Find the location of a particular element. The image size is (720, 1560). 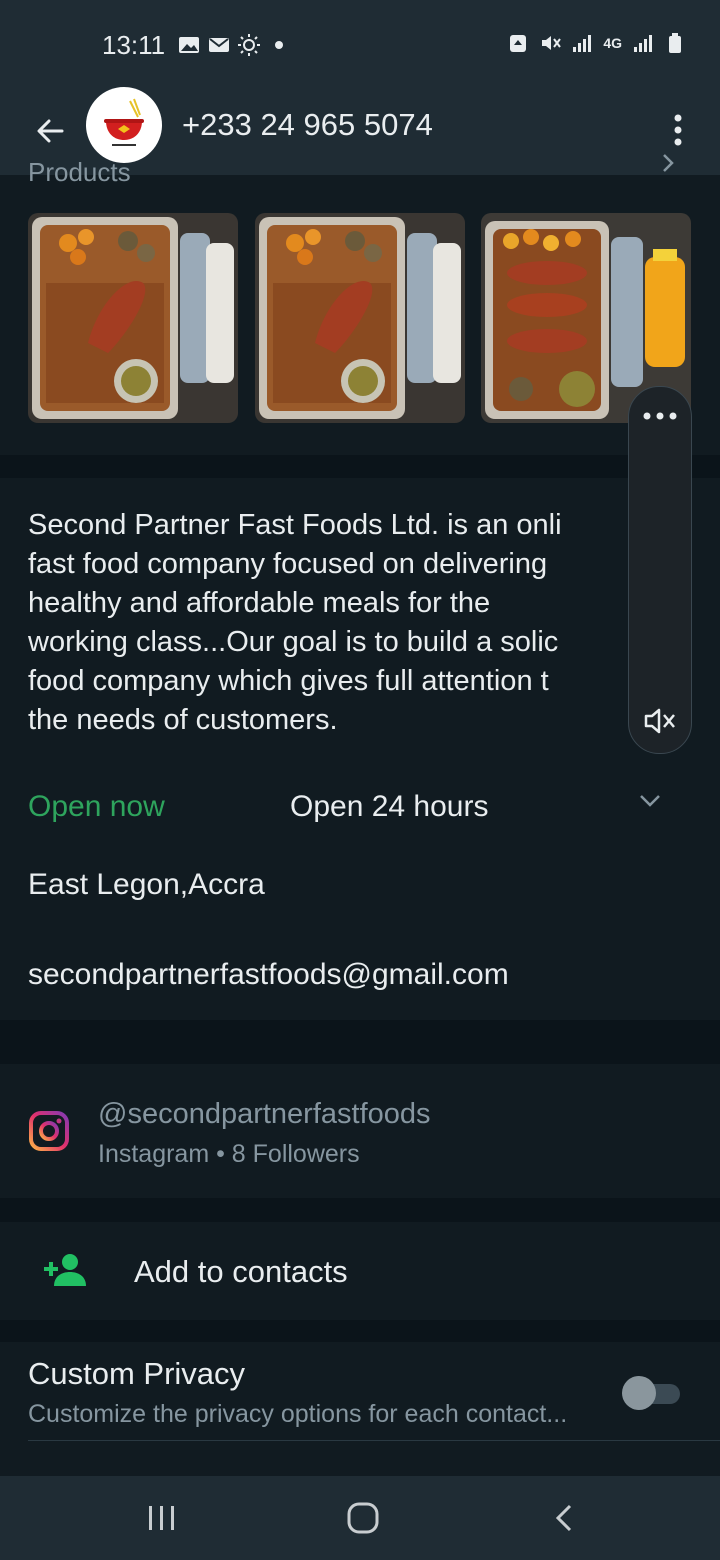

divider is located at coordinates (374, 1440).